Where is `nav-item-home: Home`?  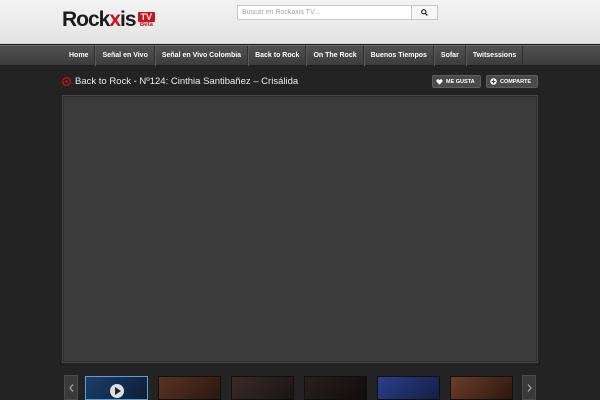
nav-item-home: Home is located at coordinates (79, 56).